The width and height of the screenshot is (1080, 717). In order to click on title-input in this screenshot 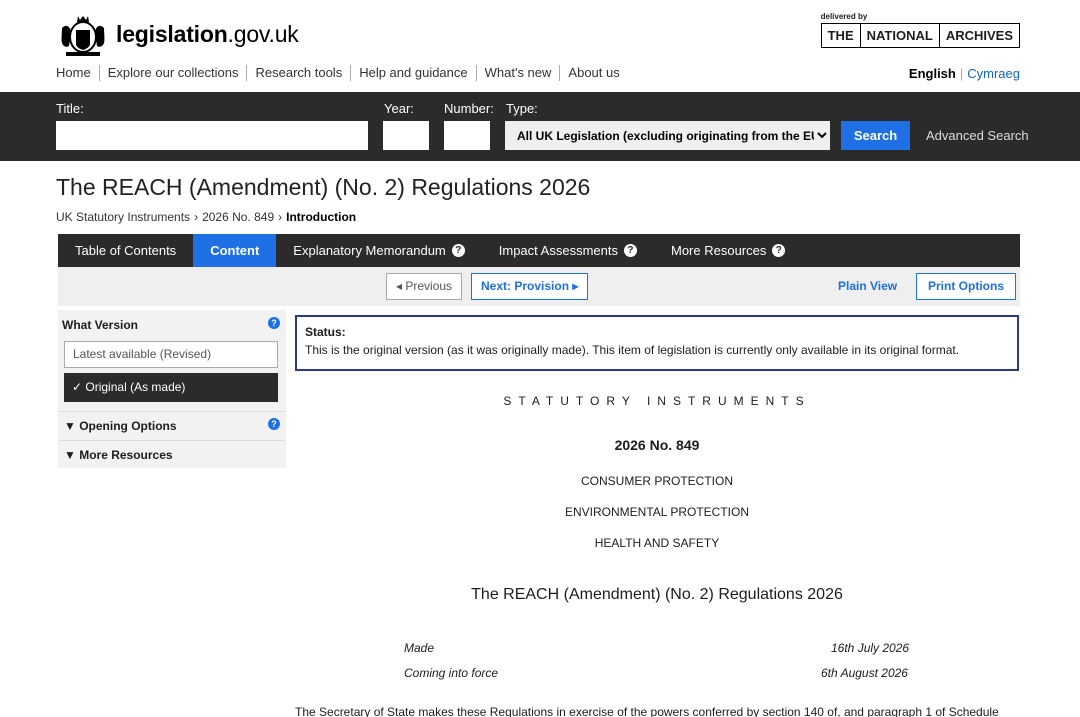, I will do `click(212, 135)`.